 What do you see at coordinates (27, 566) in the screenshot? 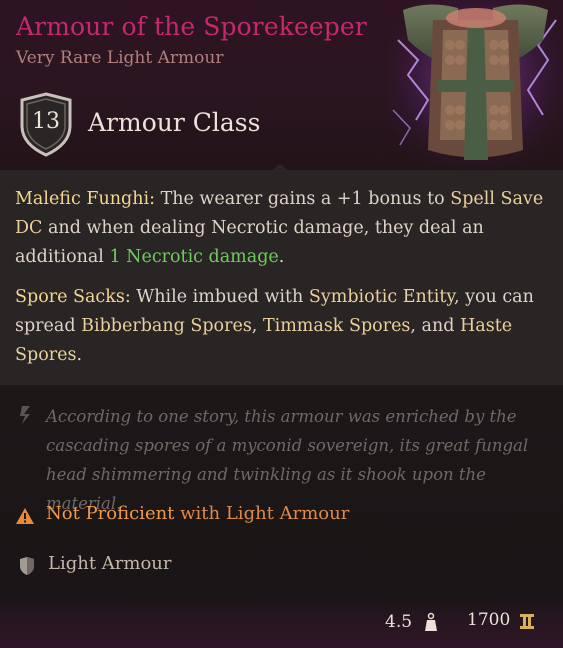
I see `light-armour-shield-icon` at bounding box center [27, 566].